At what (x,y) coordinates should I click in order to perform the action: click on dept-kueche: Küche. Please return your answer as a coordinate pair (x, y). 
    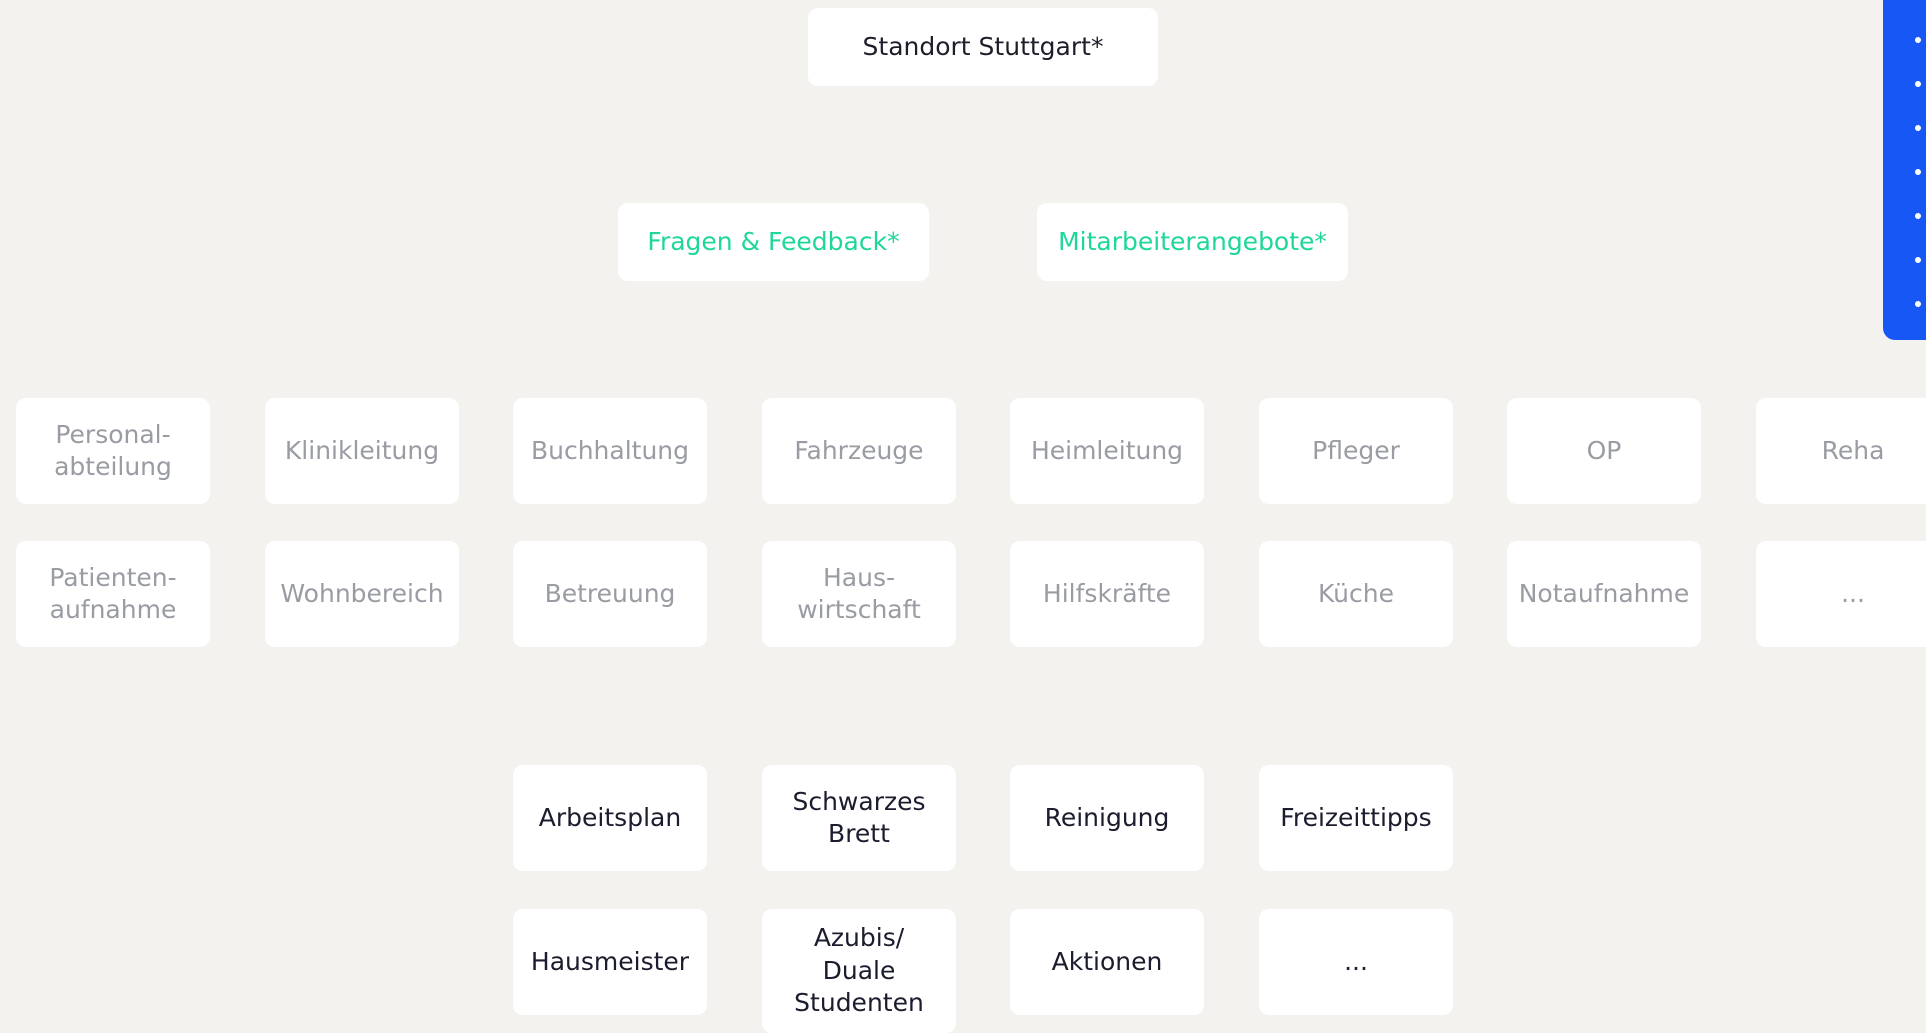
    Looking at the image, I should click on (1356, 594).